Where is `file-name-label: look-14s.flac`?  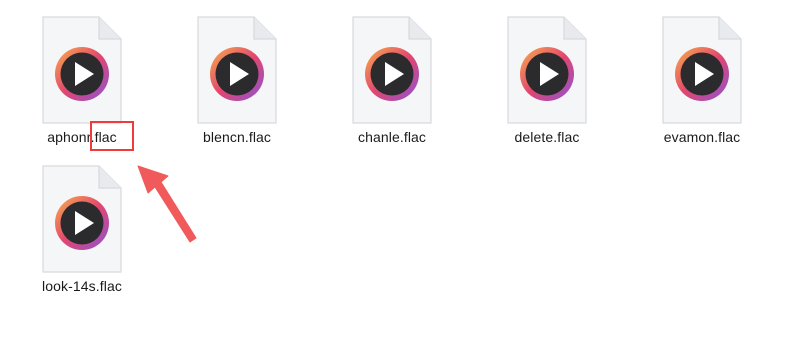 file-name-label: look-14s.flac is located at coordinates (82, 286).